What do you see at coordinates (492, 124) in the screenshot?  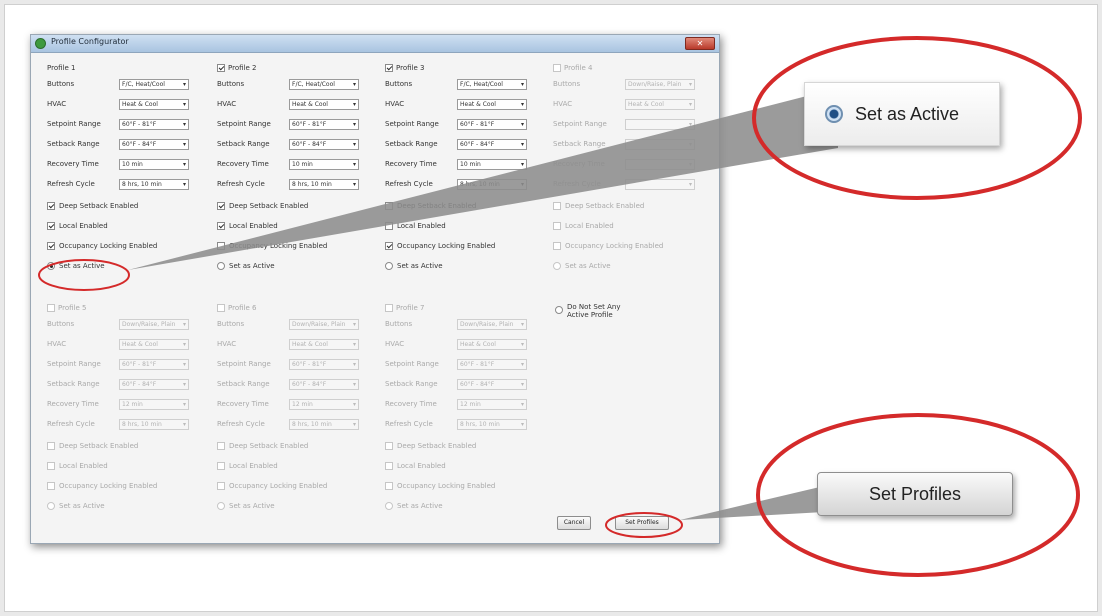 I see `profile-3-setpoint-range-select: 60°F - 81°F` at bounding box center [492, 124].